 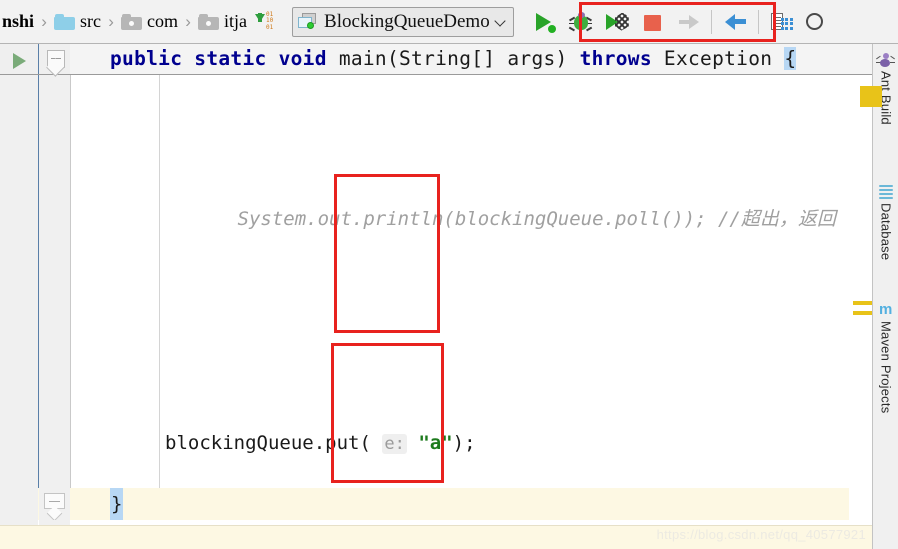 What do you see at coordinates (653, 22) in the screenshot?
I see `stop-button` at bounding box center [653, 22].